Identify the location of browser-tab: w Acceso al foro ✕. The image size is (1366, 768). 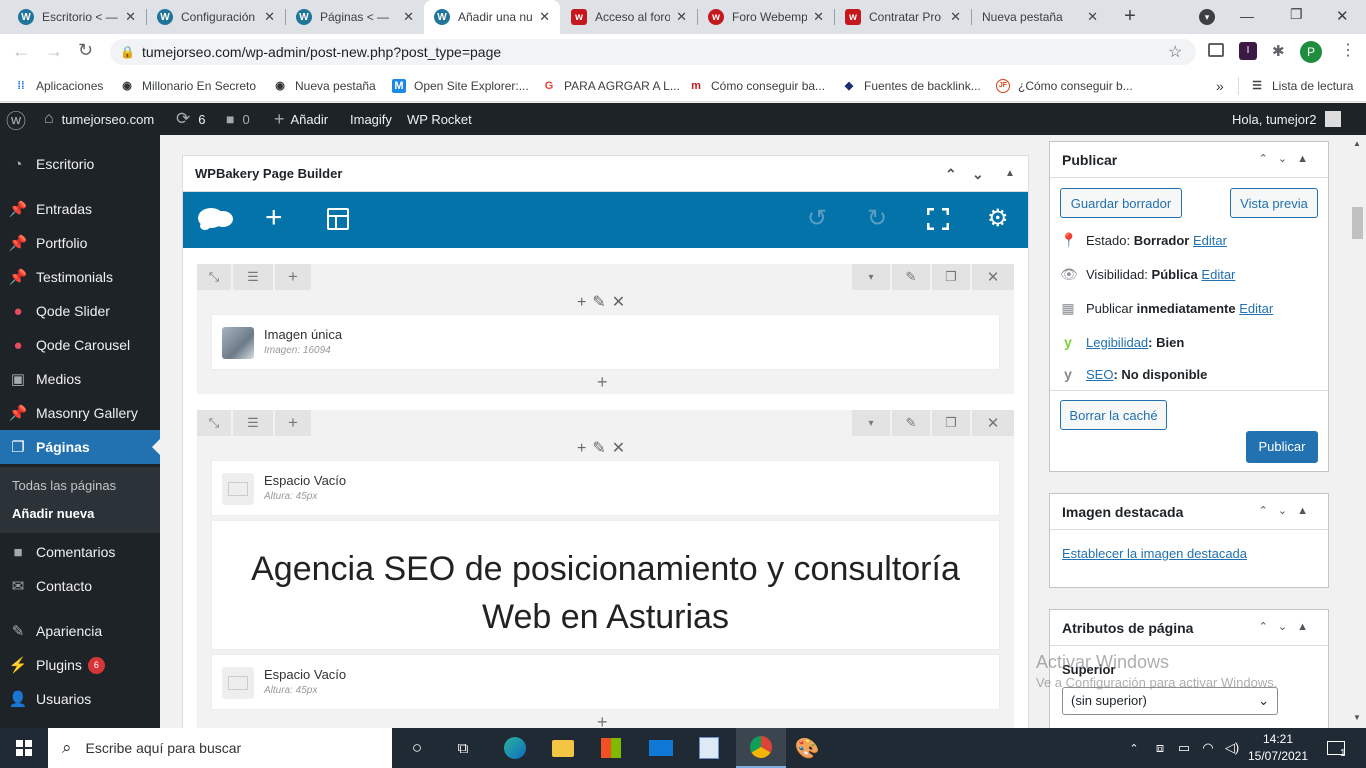
(629, 17).